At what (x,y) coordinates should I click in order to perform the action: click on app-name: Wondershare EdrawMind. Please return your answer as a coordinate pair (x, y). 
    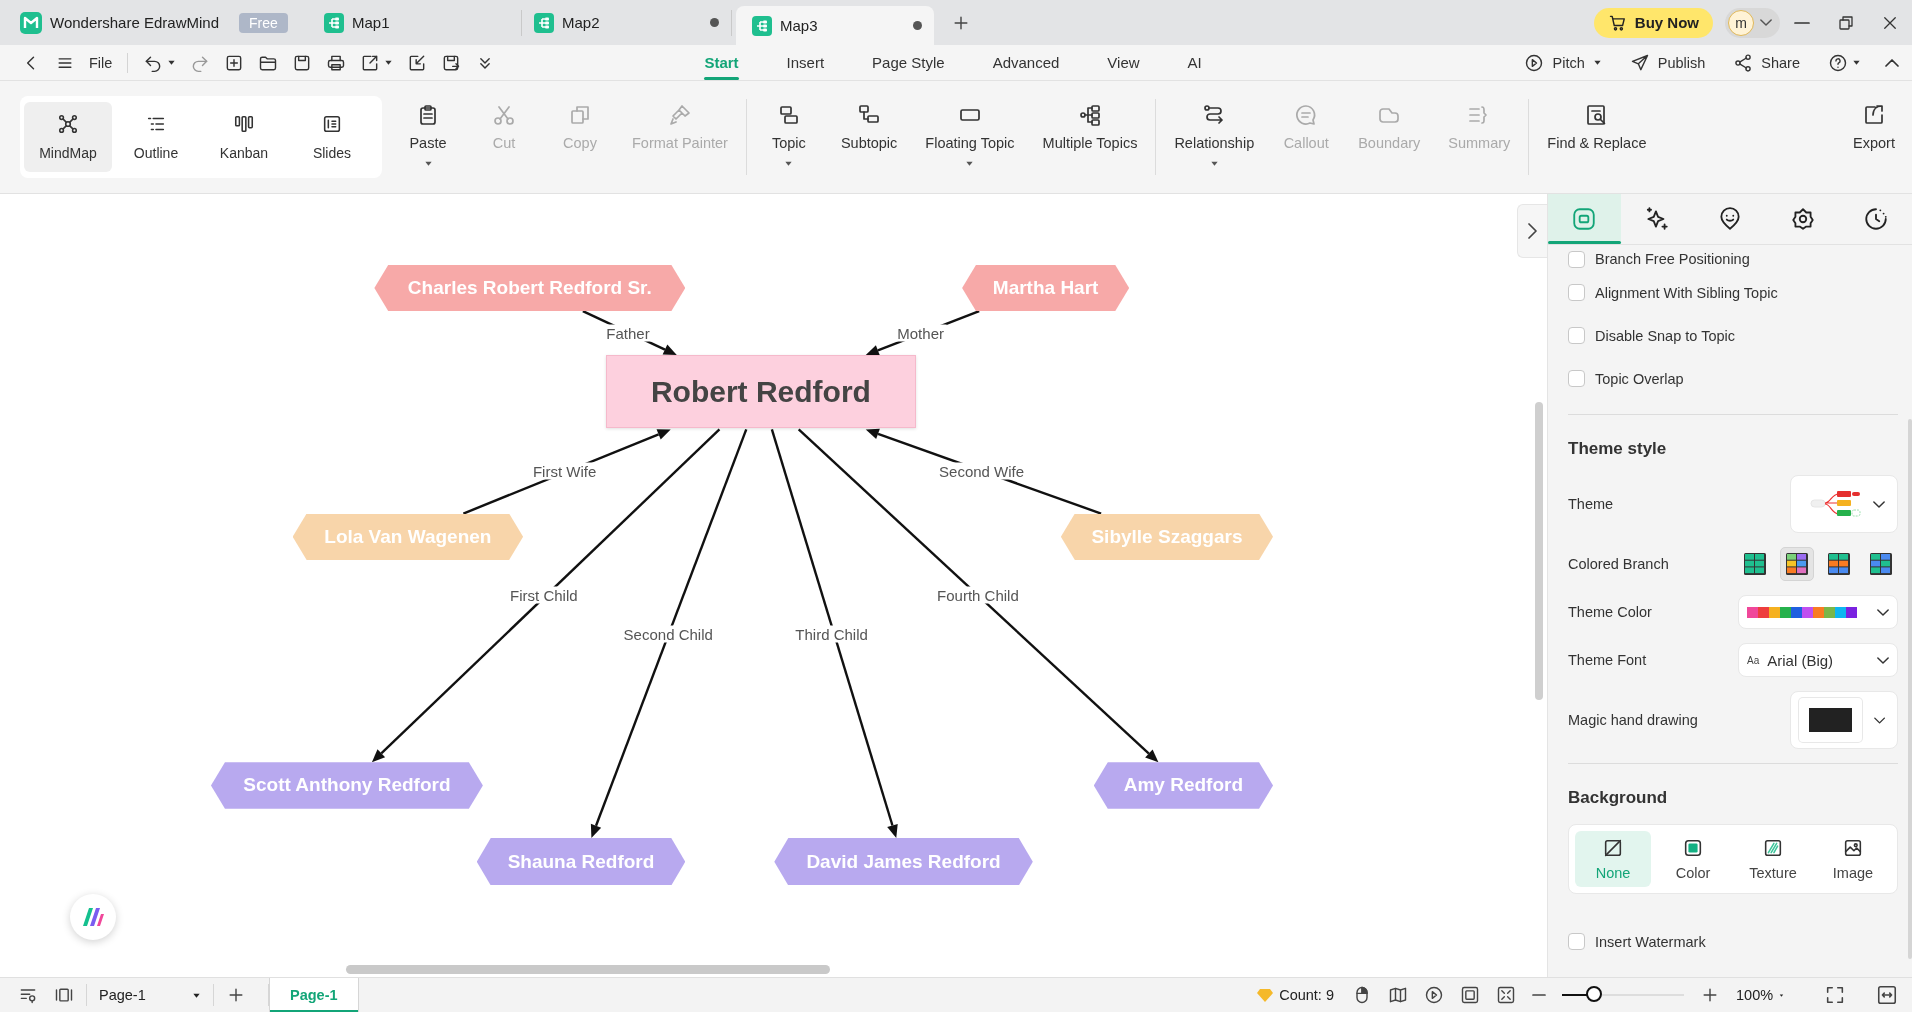
    Looking at the image, I should click on (134, 22).